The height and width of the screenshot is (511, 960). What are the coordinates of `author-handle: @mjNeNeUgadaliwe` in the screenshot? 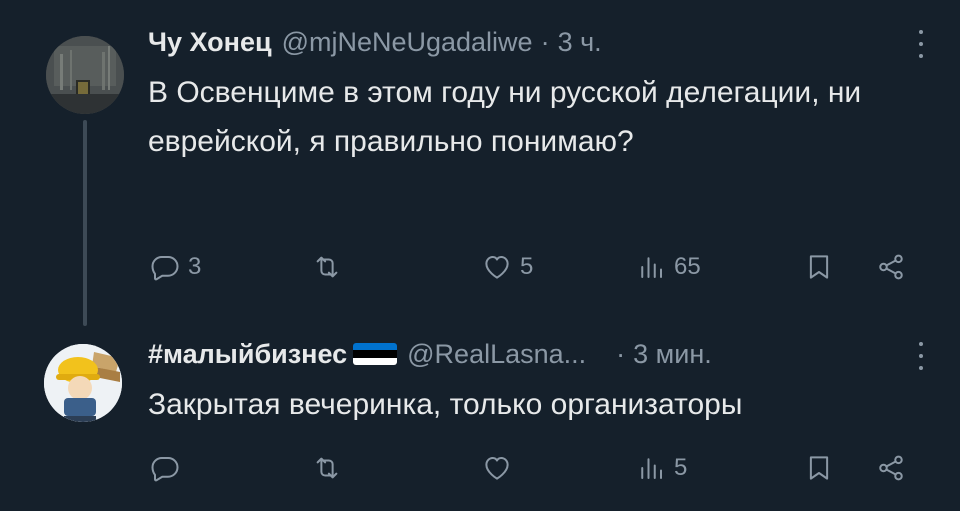 It's located at (407, 42).